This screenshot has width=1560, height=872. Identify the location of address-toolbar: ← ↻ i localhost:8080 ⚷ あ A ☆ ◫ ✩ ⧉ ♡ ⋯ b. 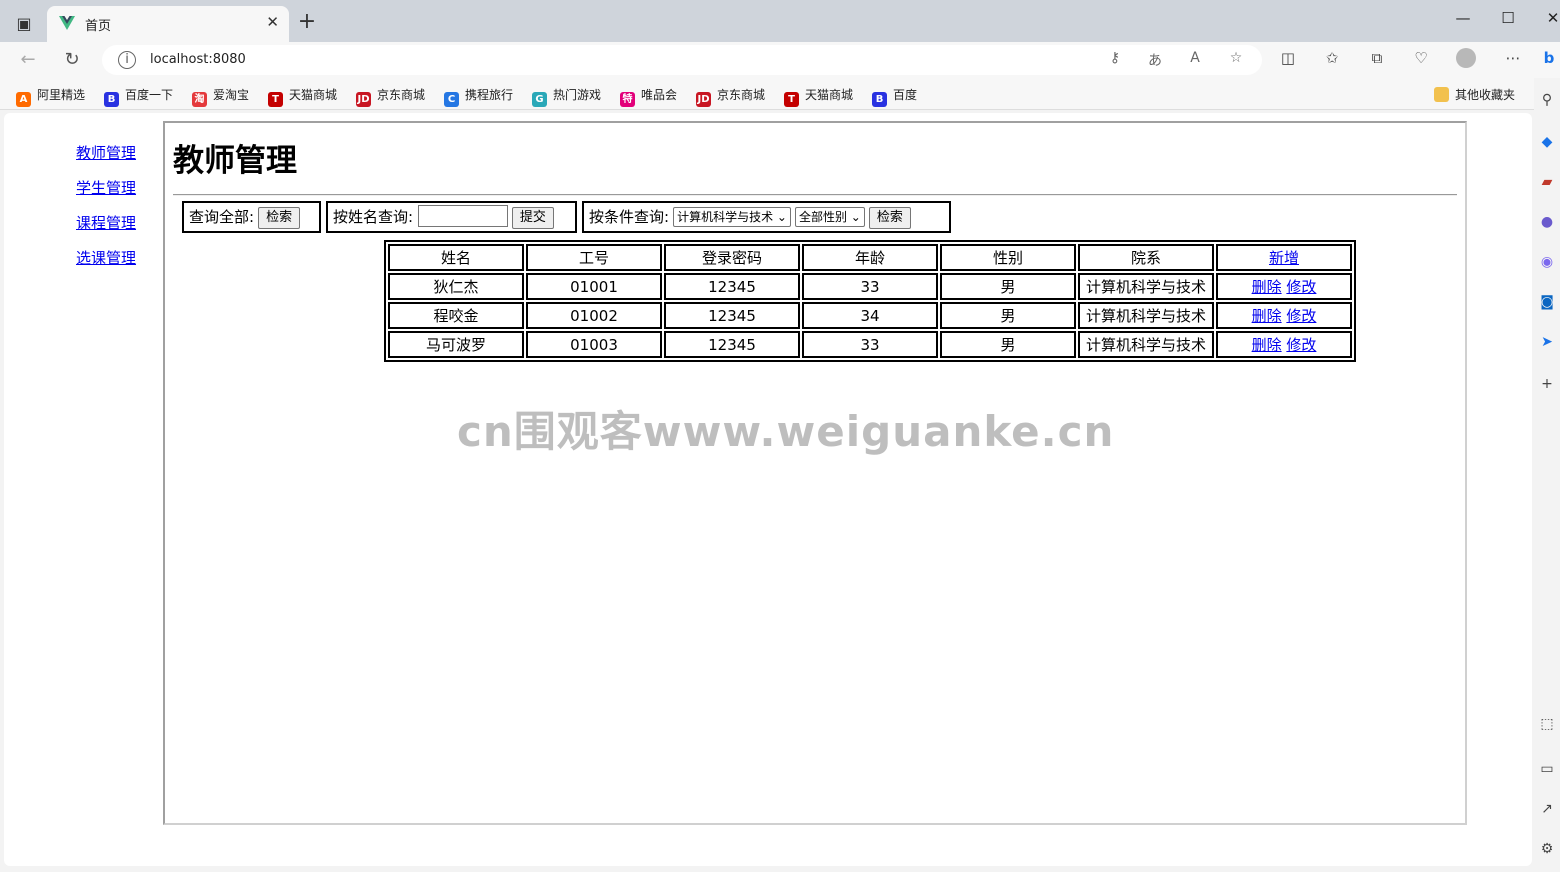
(780, 60).